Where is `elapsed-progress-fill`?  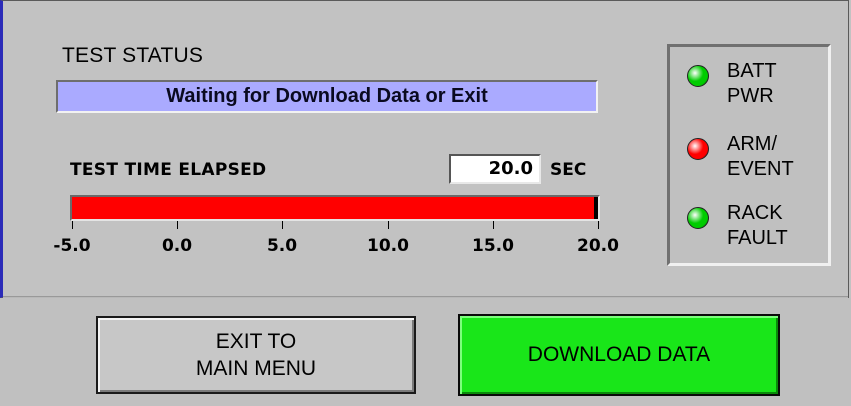 elapsed-progress-fill is located at coordinates (335, 208).